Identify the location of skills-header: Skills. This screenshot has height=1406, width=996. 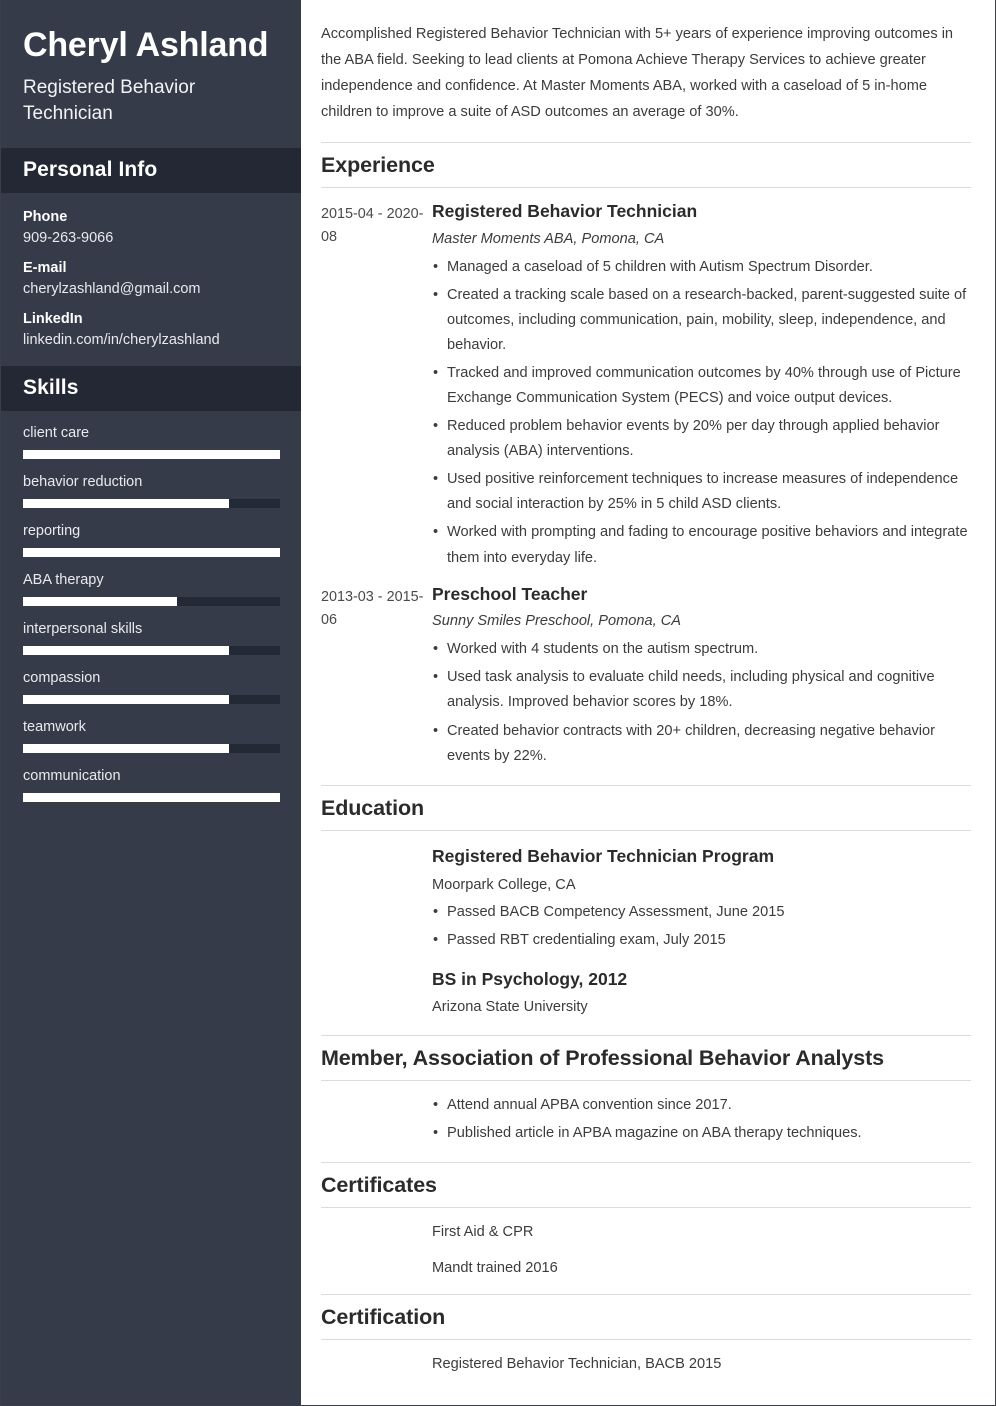
(151, 388).